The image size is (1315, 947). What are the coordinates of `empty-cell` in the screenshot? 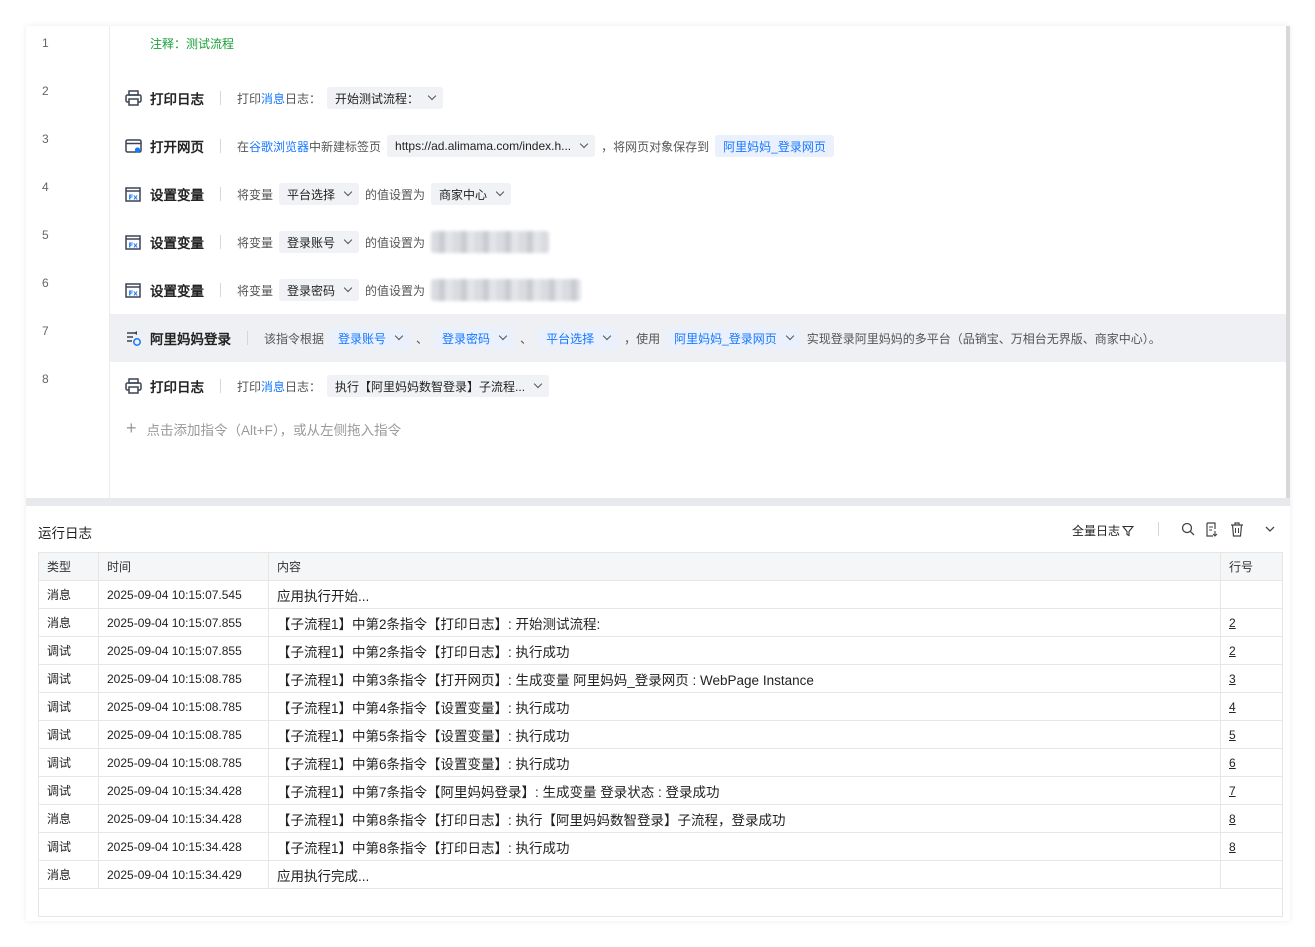 It's located at (660, 902).